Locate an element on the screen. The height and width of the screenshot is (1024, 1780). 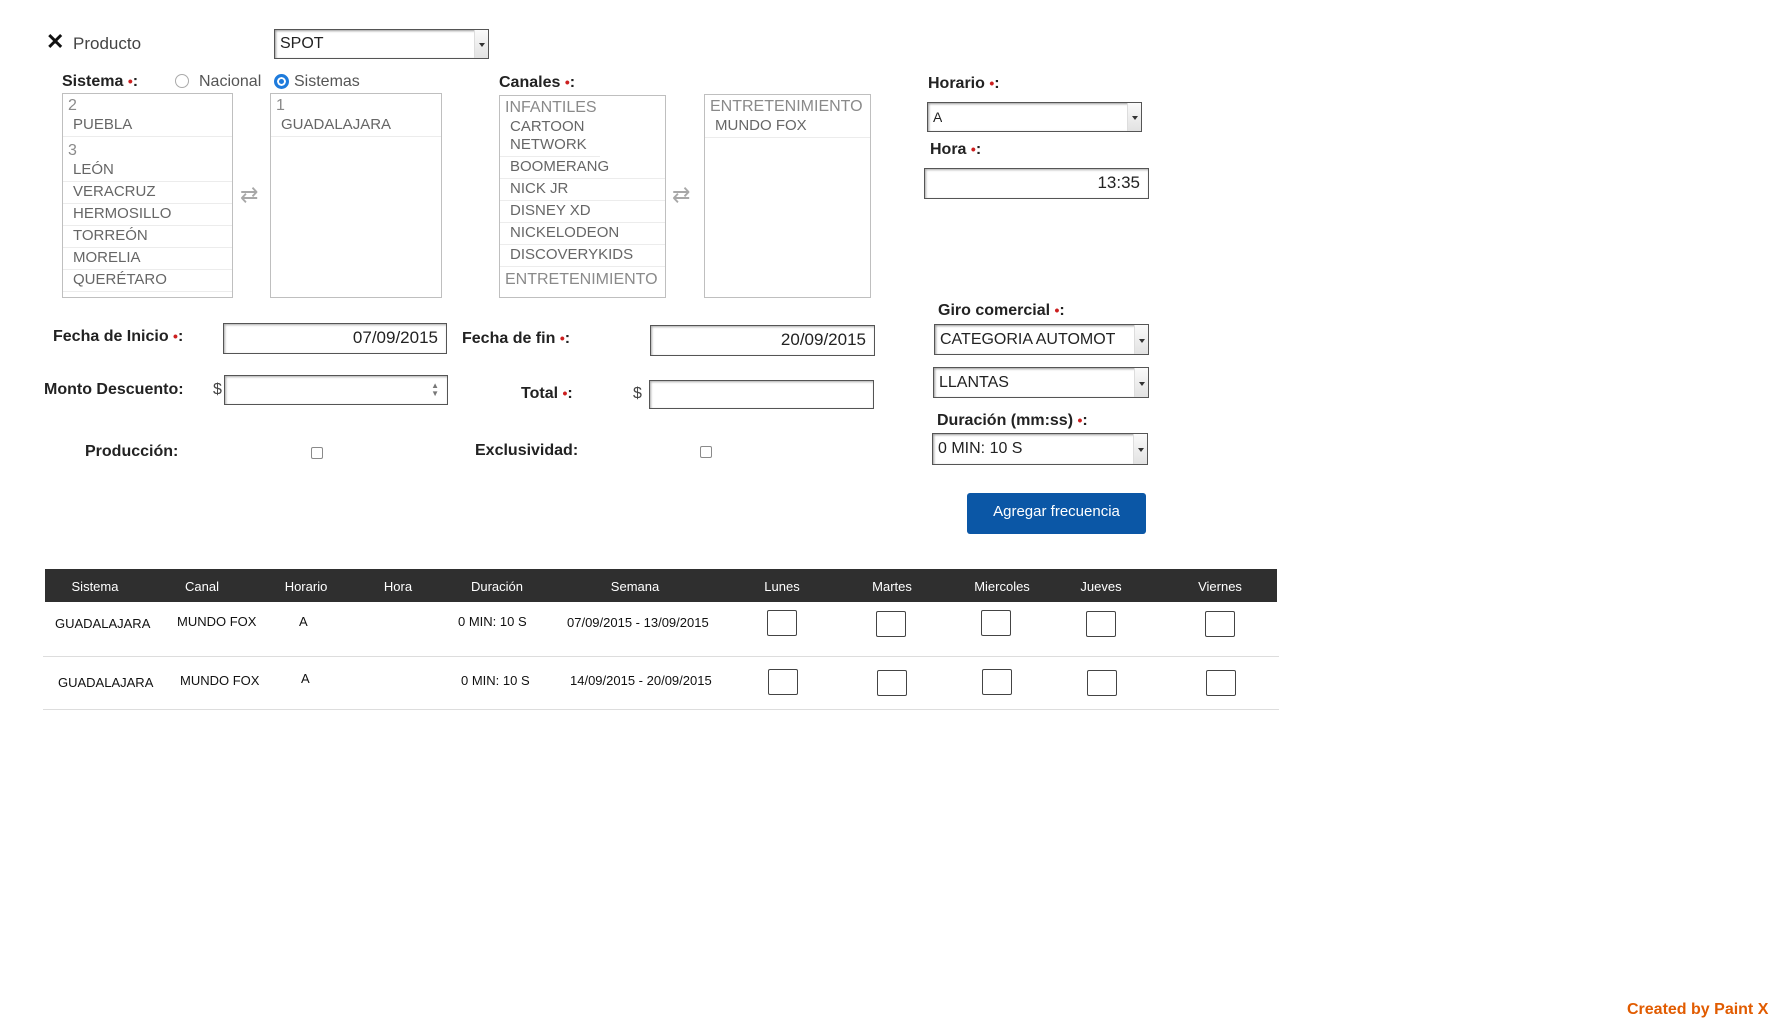
fecha-inicio-label: Fecha de Inicio •: is located at coordinates (118, 336).